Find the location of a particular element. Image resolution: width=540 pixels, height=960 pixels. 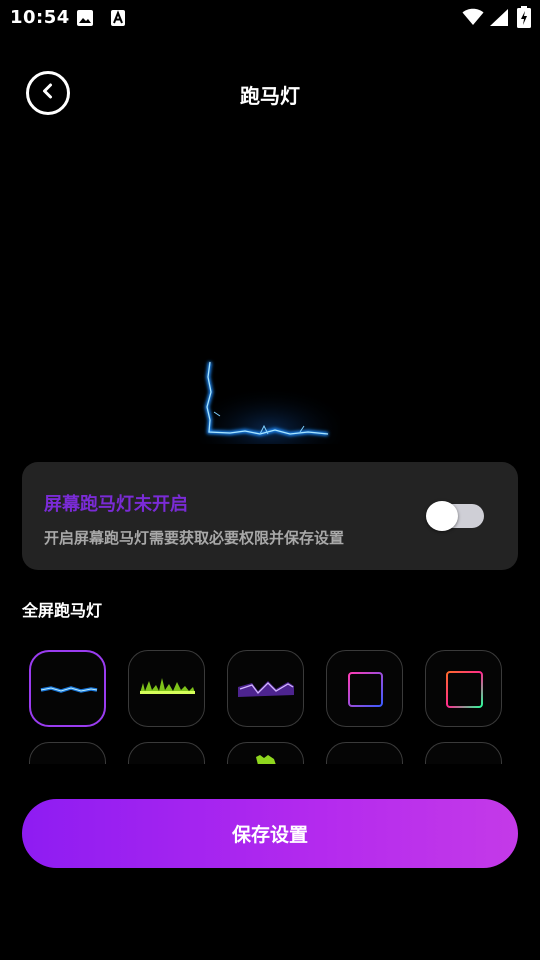

signal-icon is located at coordinates (499, 19).